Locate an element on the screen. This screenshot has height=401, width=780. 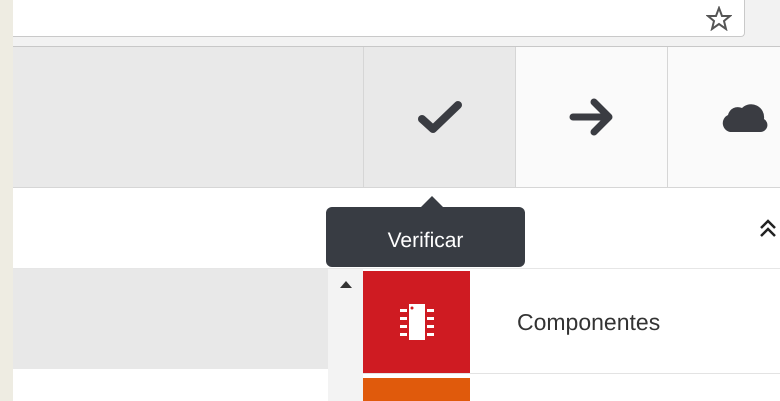
double-chevron-up-icon is located at coordinates (768, 228).